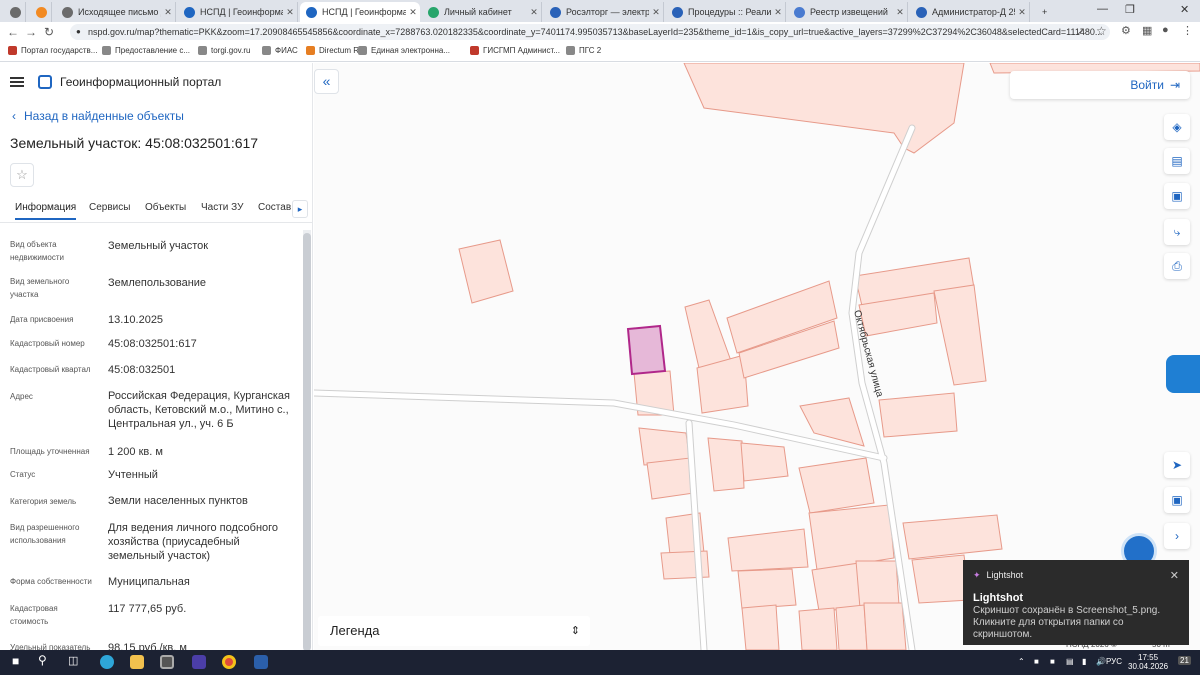 This screenshot has height=675, width=1200. I want to click on close-window-button: ✕, so click(1184, 9).